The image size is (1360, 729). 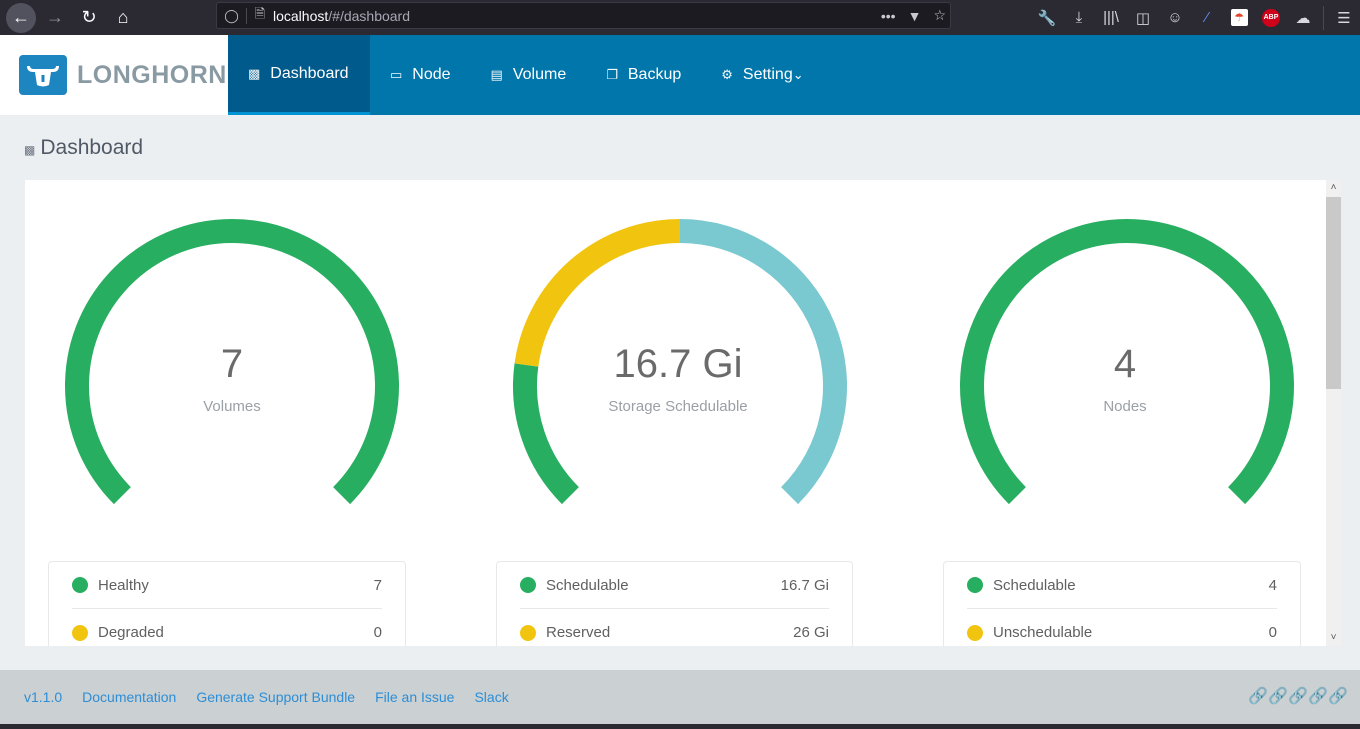 What do you see at coordinates (539, 74) in the screenshot?
I see `nav-label: Volume` at bounding box center [539, 74].